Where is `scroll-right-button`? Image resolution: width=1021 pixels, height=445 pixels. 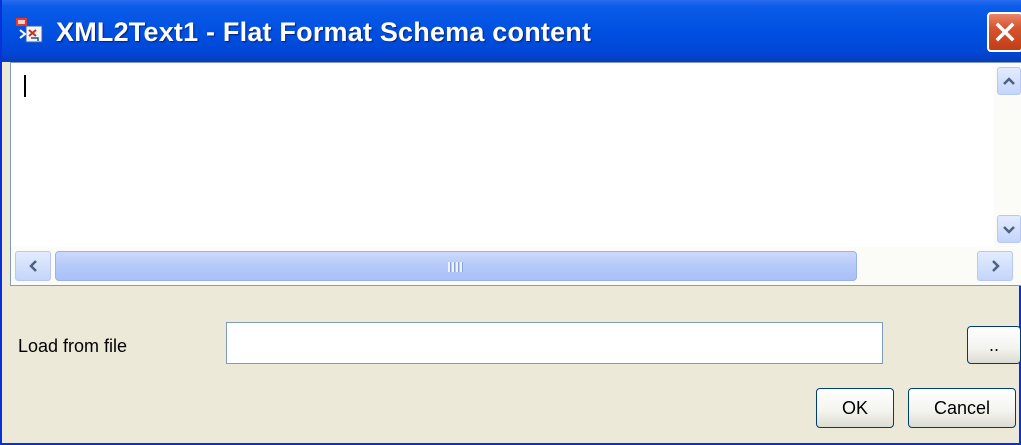 scroll-right-button is located at coordinates (995, 266).